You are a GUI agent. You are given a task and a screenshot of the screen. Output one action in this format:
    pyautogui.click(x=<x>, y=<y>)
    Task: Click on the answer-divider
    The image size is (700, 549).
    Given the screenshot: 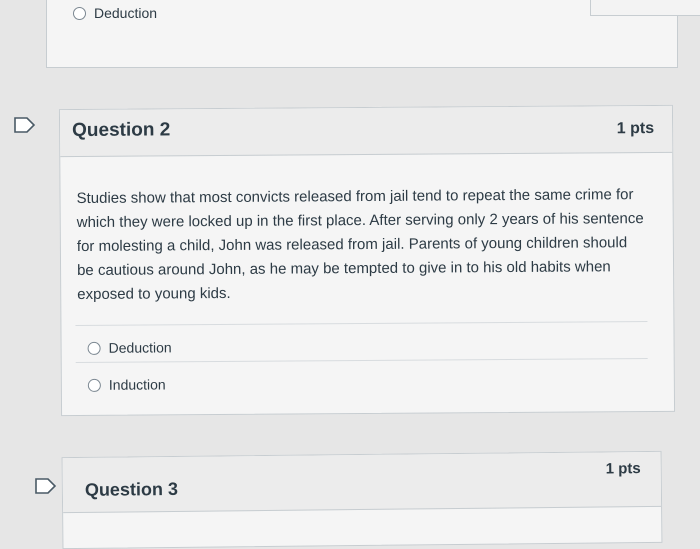 What is the action you would take?
    pyautogui.click(x=361, y=361)
    